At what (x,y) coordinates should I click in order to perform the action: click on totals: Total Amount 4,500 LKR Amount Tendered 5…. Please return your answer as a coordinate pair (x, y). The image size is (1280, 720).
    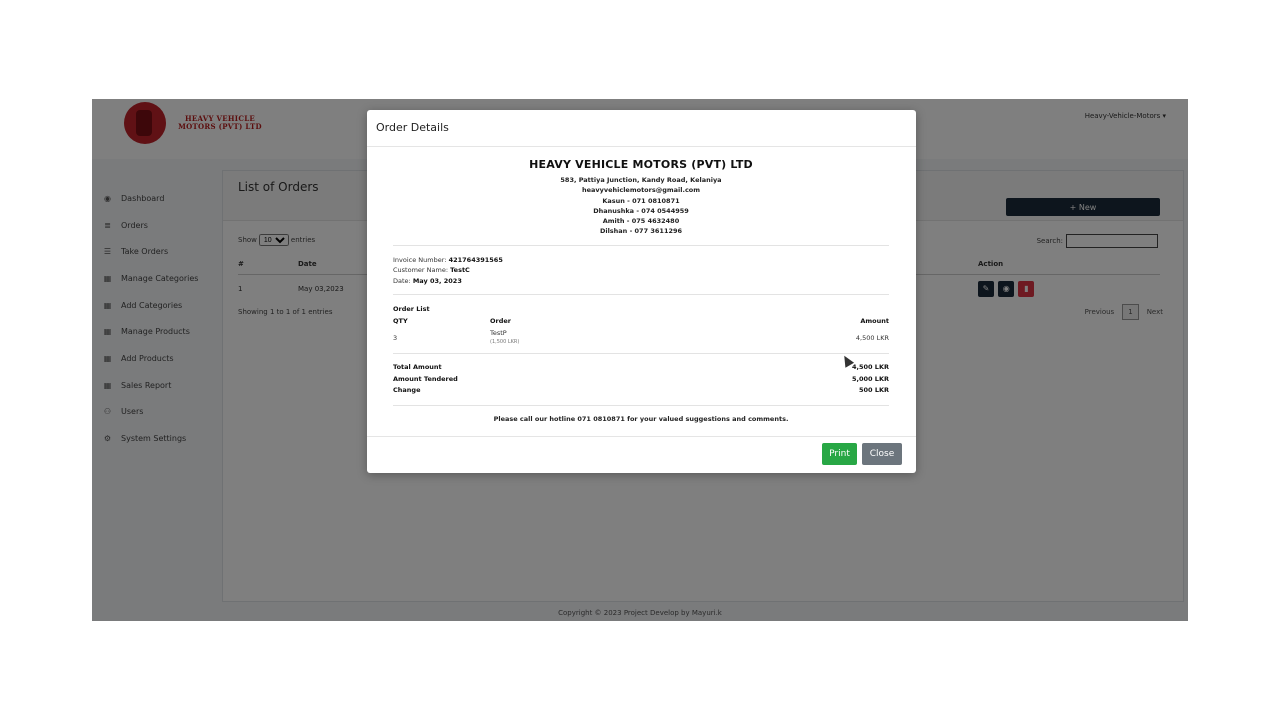
    Looking at the image, I should click on (641, 379).